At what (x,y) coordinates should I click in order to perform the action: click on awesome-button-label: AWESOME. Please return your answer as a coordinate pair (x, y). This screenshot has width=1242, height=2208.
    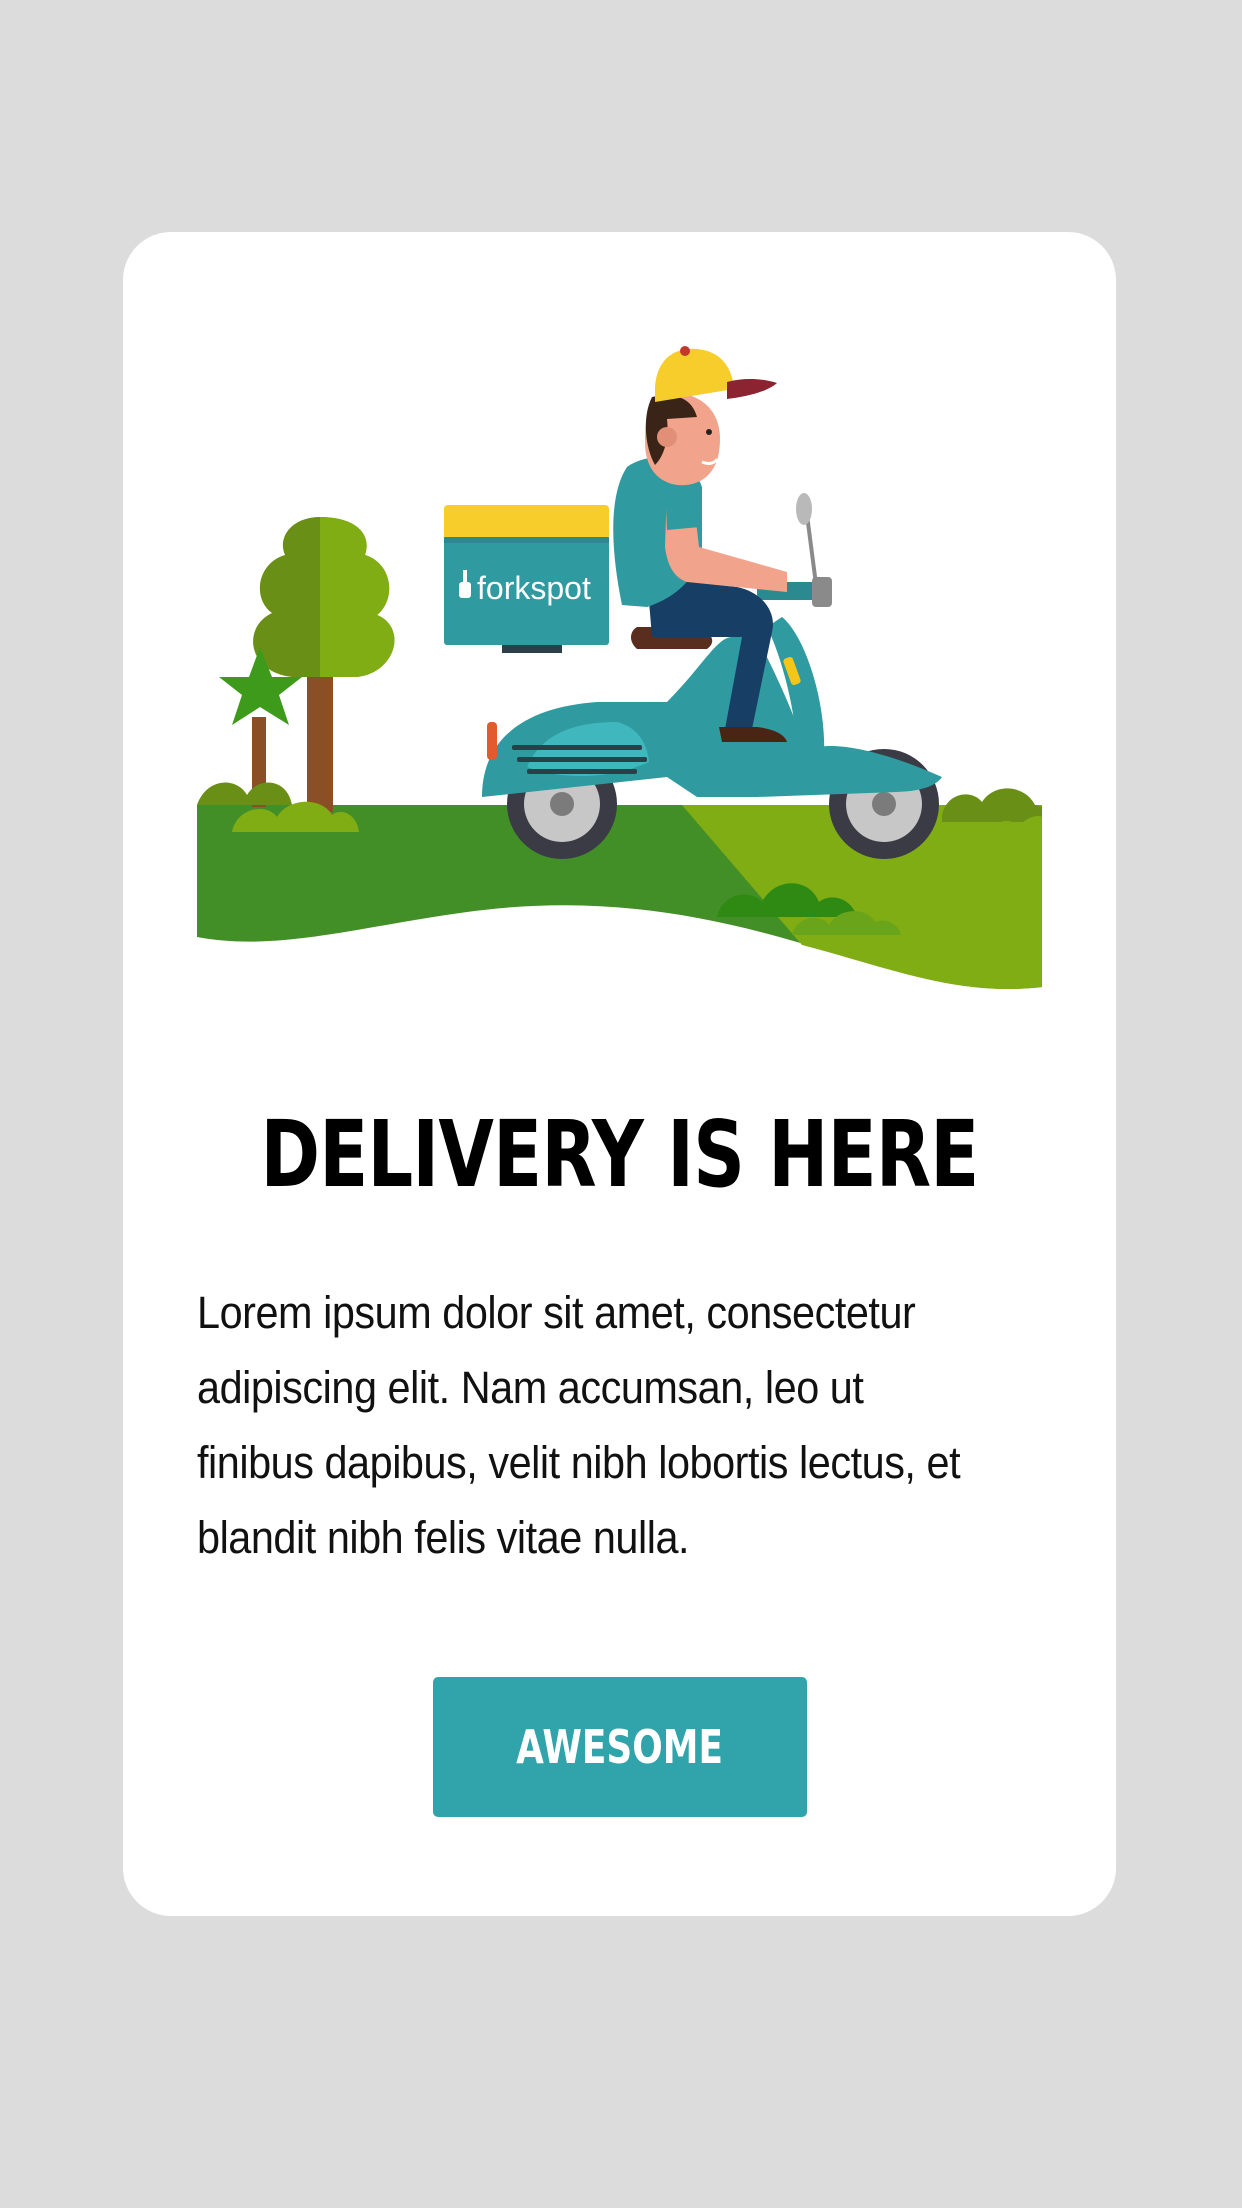
    Looking at the image, I should click on (620, 1747).